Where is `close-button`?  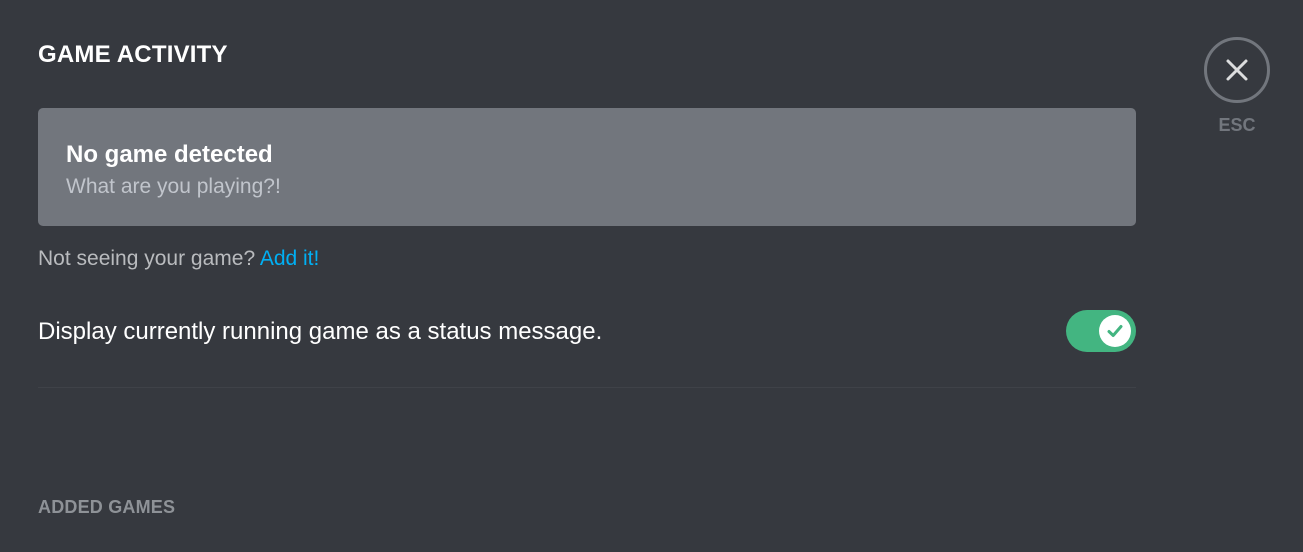
close-button is located at coordinates (1237, 70).